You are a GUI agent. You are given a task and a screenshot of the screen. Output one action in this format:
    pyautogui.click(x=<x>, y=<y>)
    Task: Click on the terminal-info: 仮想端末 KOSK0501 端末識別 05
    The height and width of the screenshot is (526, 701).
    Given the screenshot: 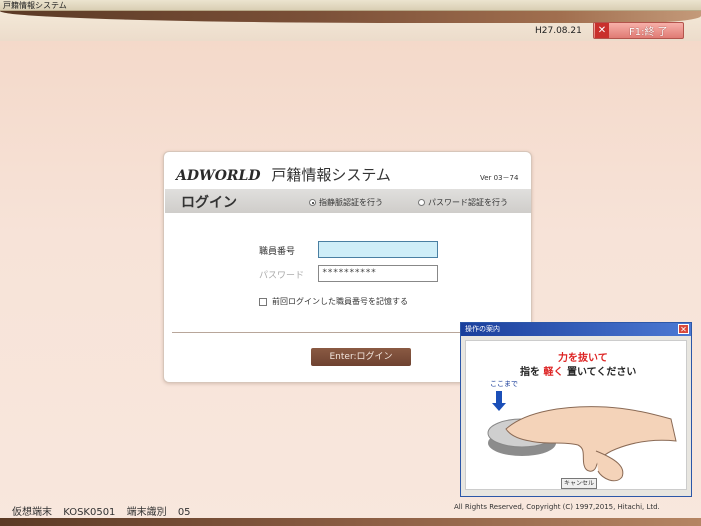 What is the action you would take?
    pyautogui.click(x=105, y=510)
    